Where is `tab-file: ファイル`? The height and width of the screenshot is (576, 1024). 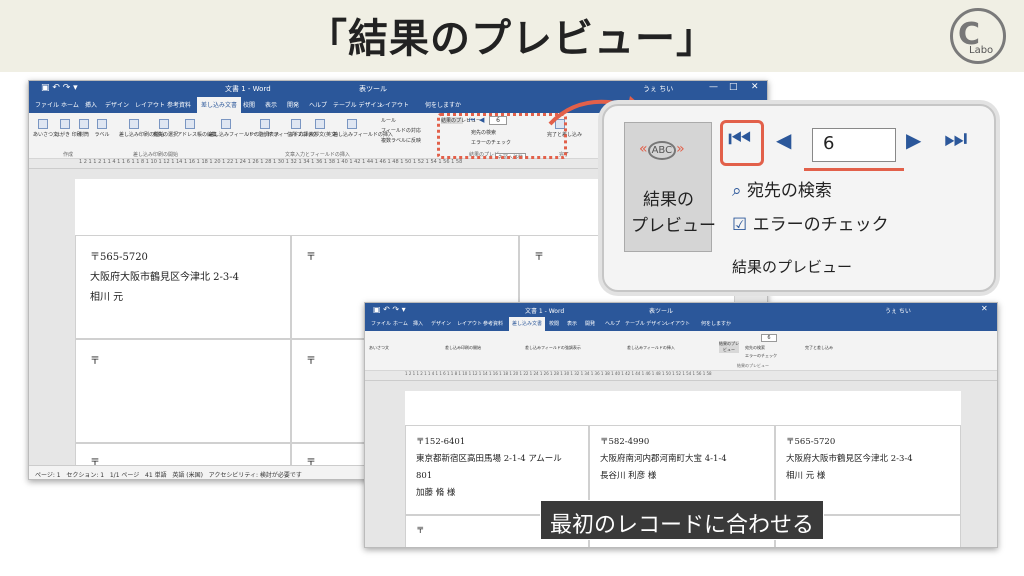
tab-file: ファイル is located at coordinates (47, 104).